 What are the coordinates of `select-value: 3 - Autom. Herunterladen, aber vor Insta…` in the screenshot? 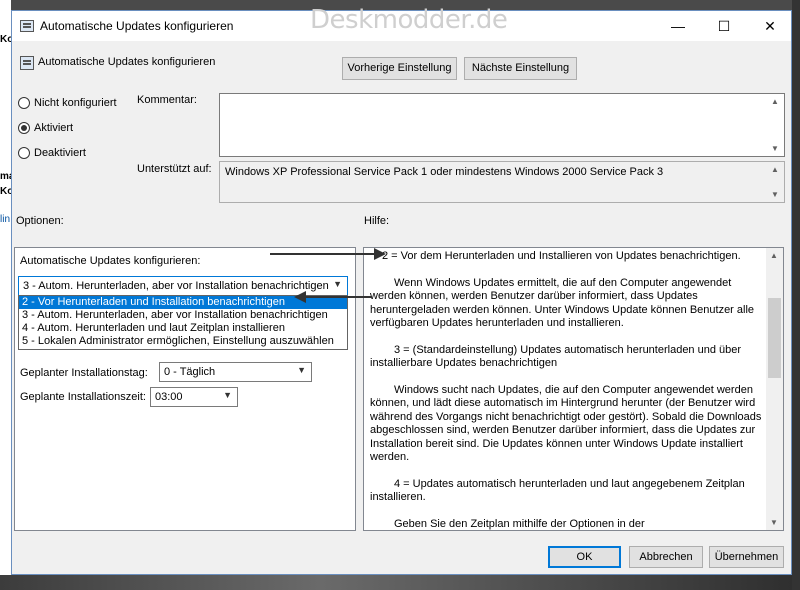 It's located at (176, 286).